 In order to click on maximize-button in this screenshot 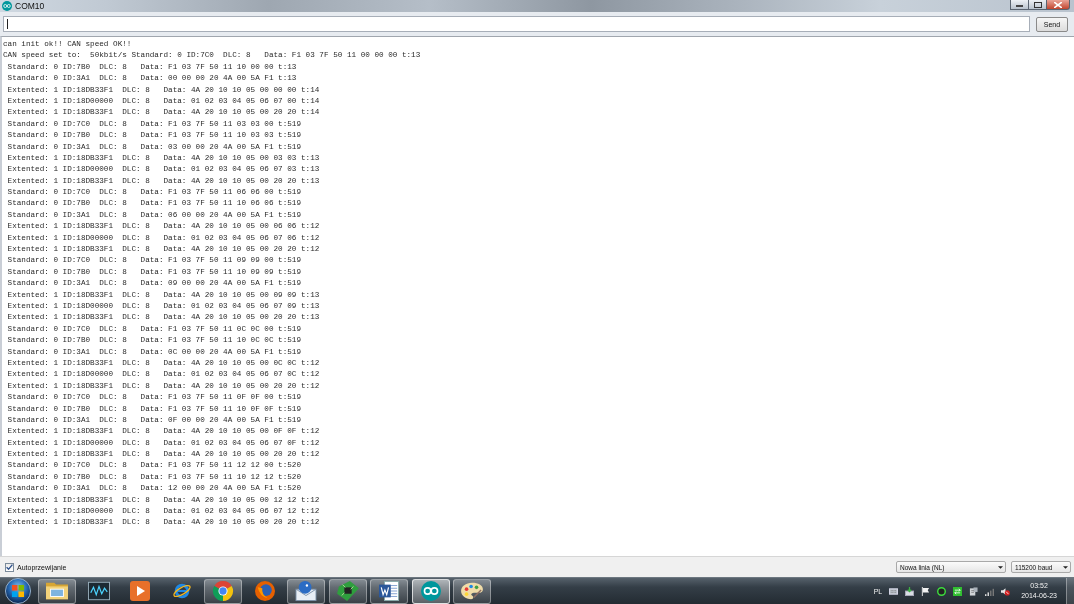, I will do `click(1037, 5)`.